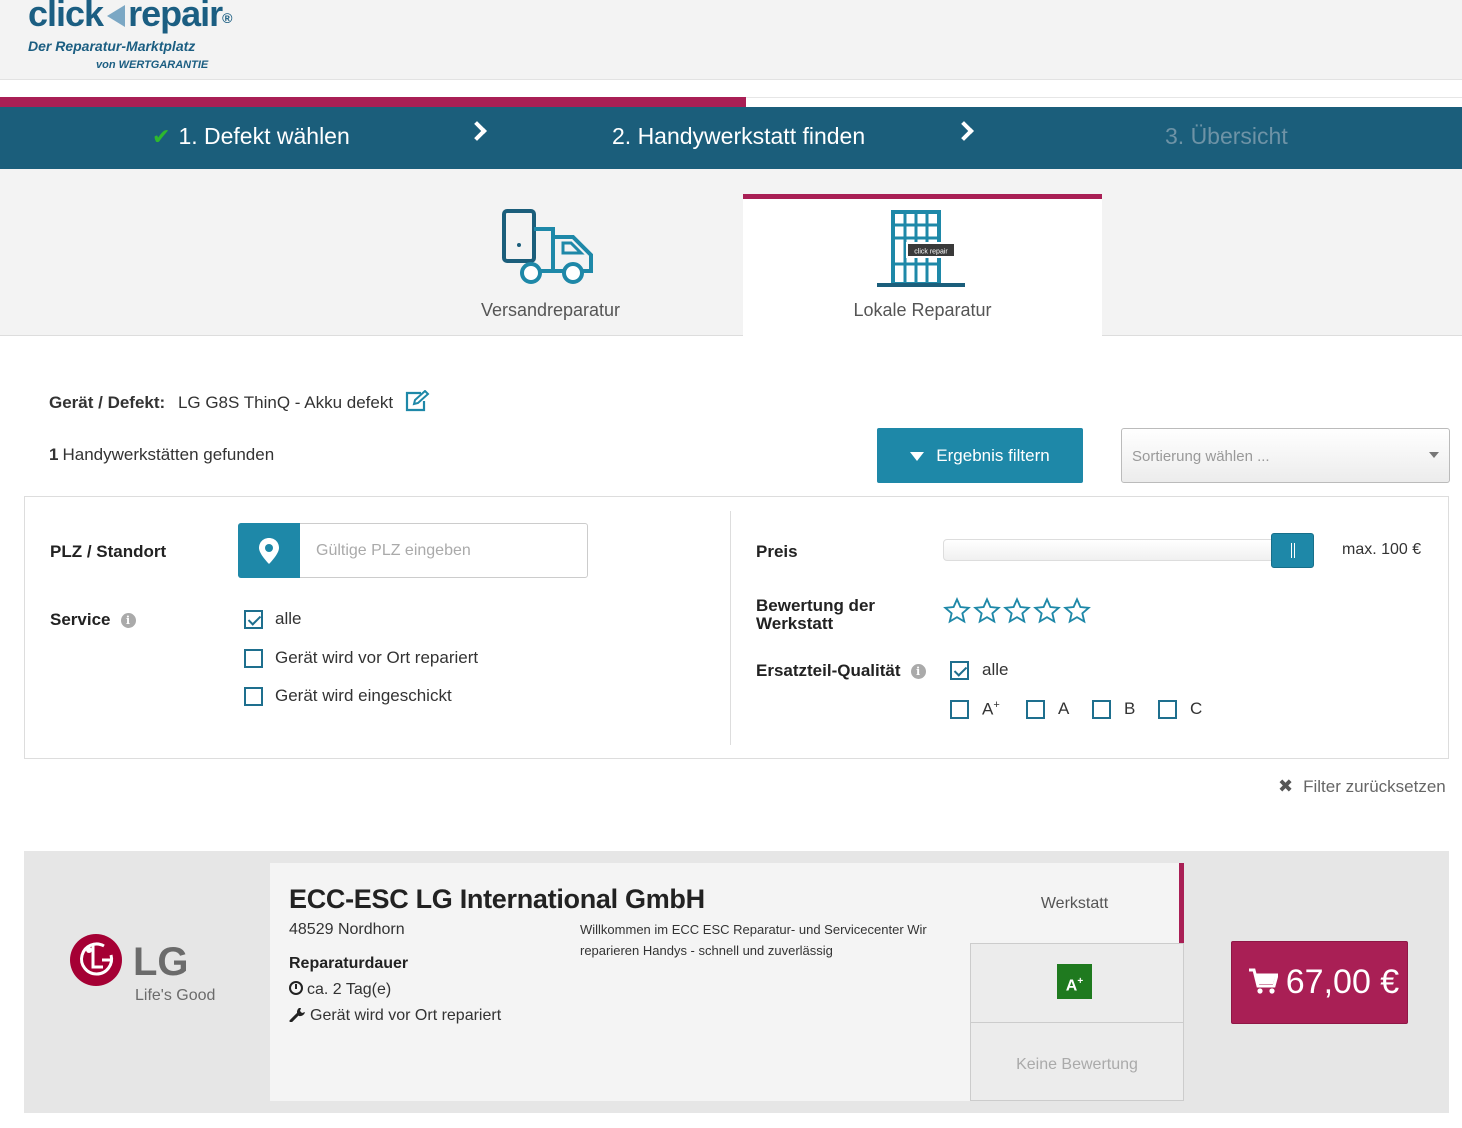 Image resolution: width=1462 pixels, height=1128 pixels. What do you see at coordinates (1035, 709) in the screenshot?
I see `quality-a-checkbox` at bounding box center [1035, 709].